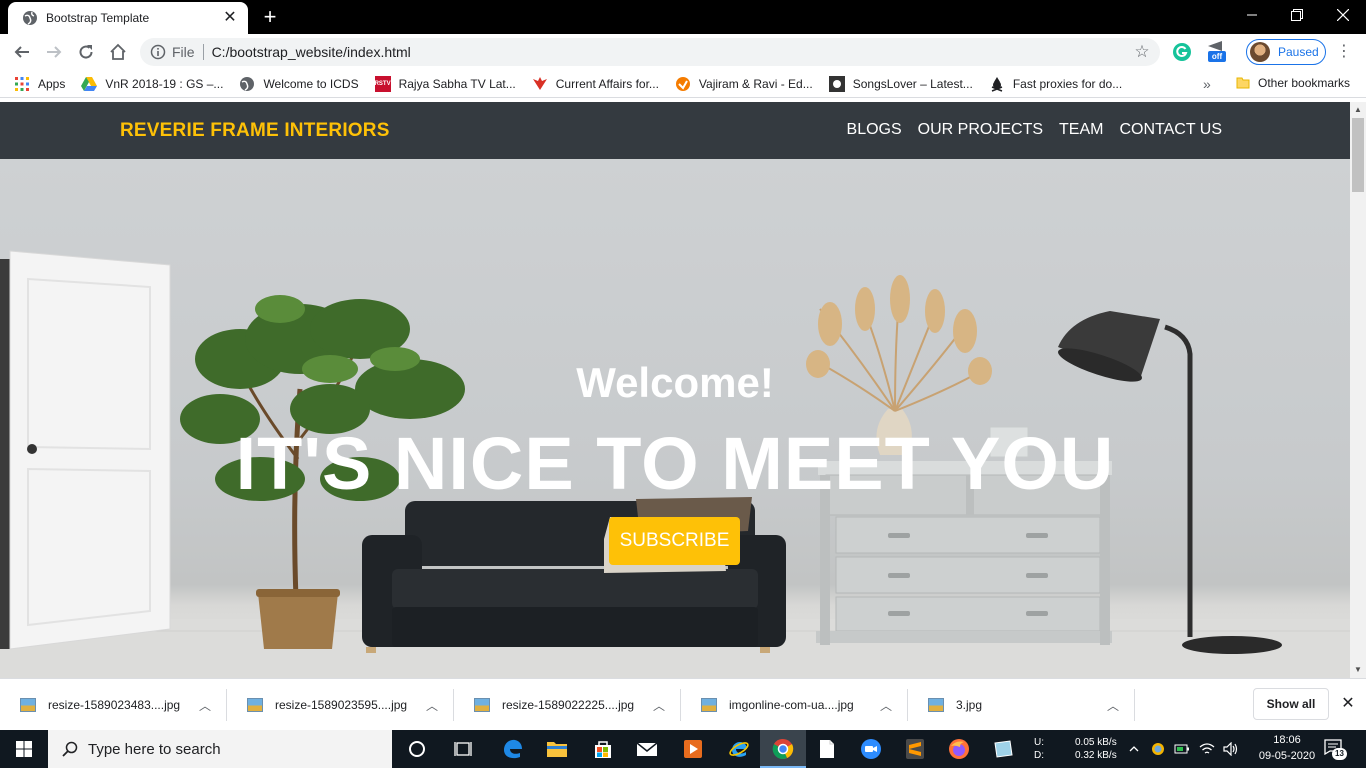  What do you see at coordinates (783, 749) in the screenshot?
I see `chrome-app` at bounding box center [783, 749].